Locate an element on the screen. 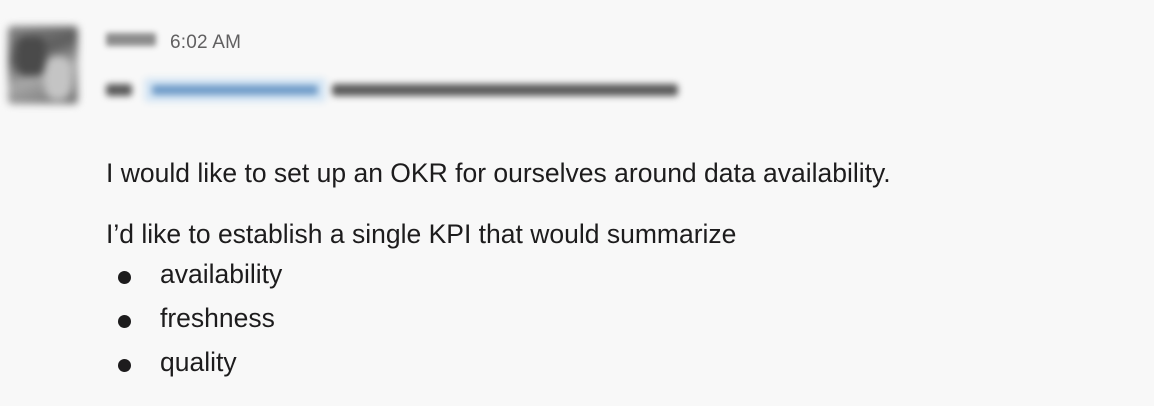 Image resolution: width=1154 pixels, height=406 pixels. message-timestamp: 6:02 AM is located at coordinates (205, 43).